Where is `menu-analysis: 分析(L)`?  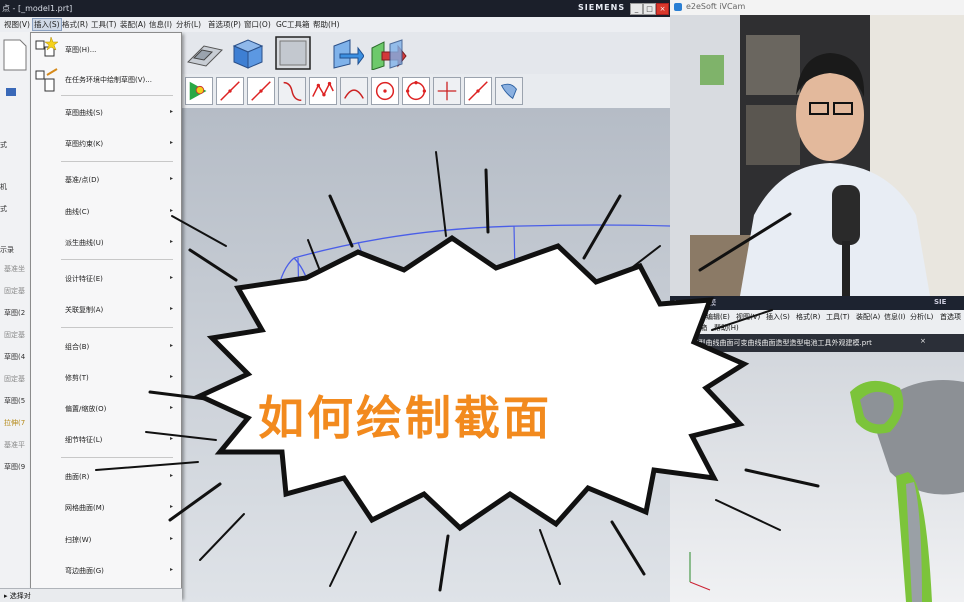 menu-analysis: 分析(L) is located at coordinates (188, 24).